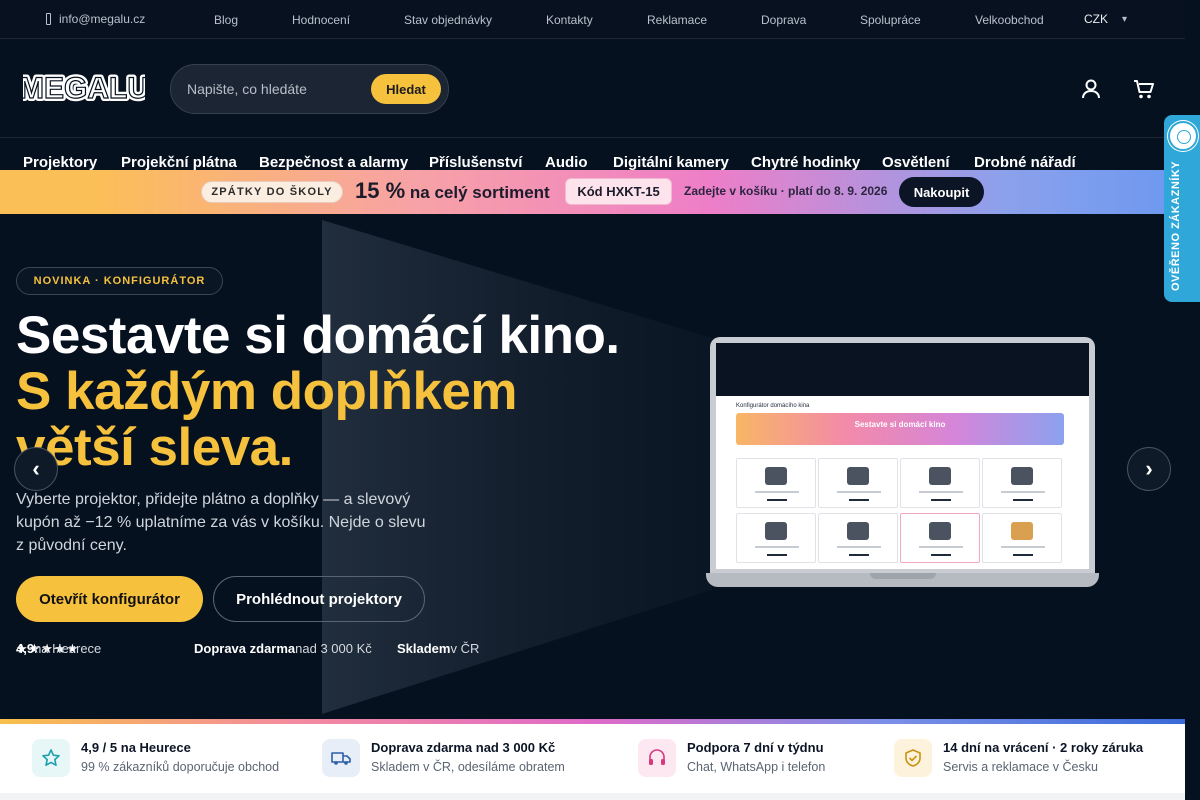  I want to click on screen-nav, so click(902, 392).